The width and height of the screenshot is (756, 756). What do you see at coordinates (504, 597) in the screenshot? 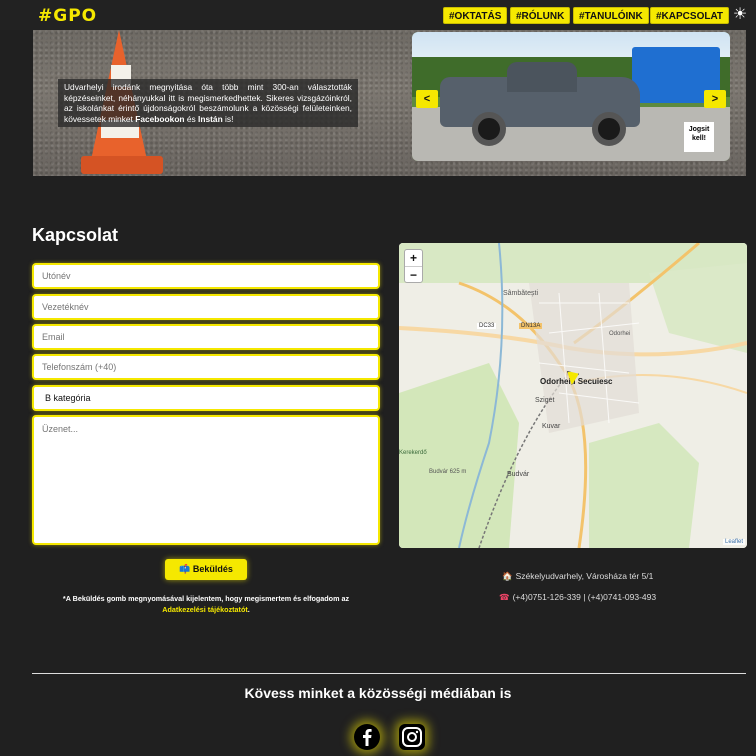
I see `telephone-icon: ☎` at bounding box center [504, 597].